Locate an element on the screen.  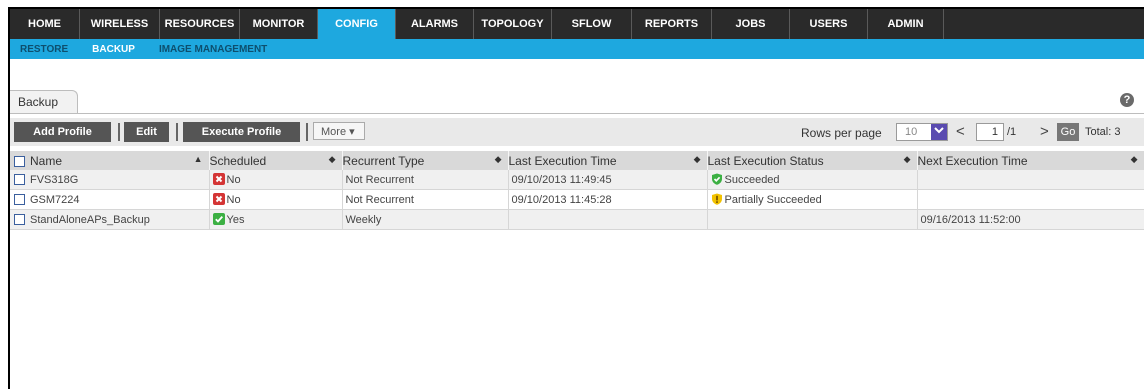
panel-tab-backup: Backup is located at coordinates (44, 101).